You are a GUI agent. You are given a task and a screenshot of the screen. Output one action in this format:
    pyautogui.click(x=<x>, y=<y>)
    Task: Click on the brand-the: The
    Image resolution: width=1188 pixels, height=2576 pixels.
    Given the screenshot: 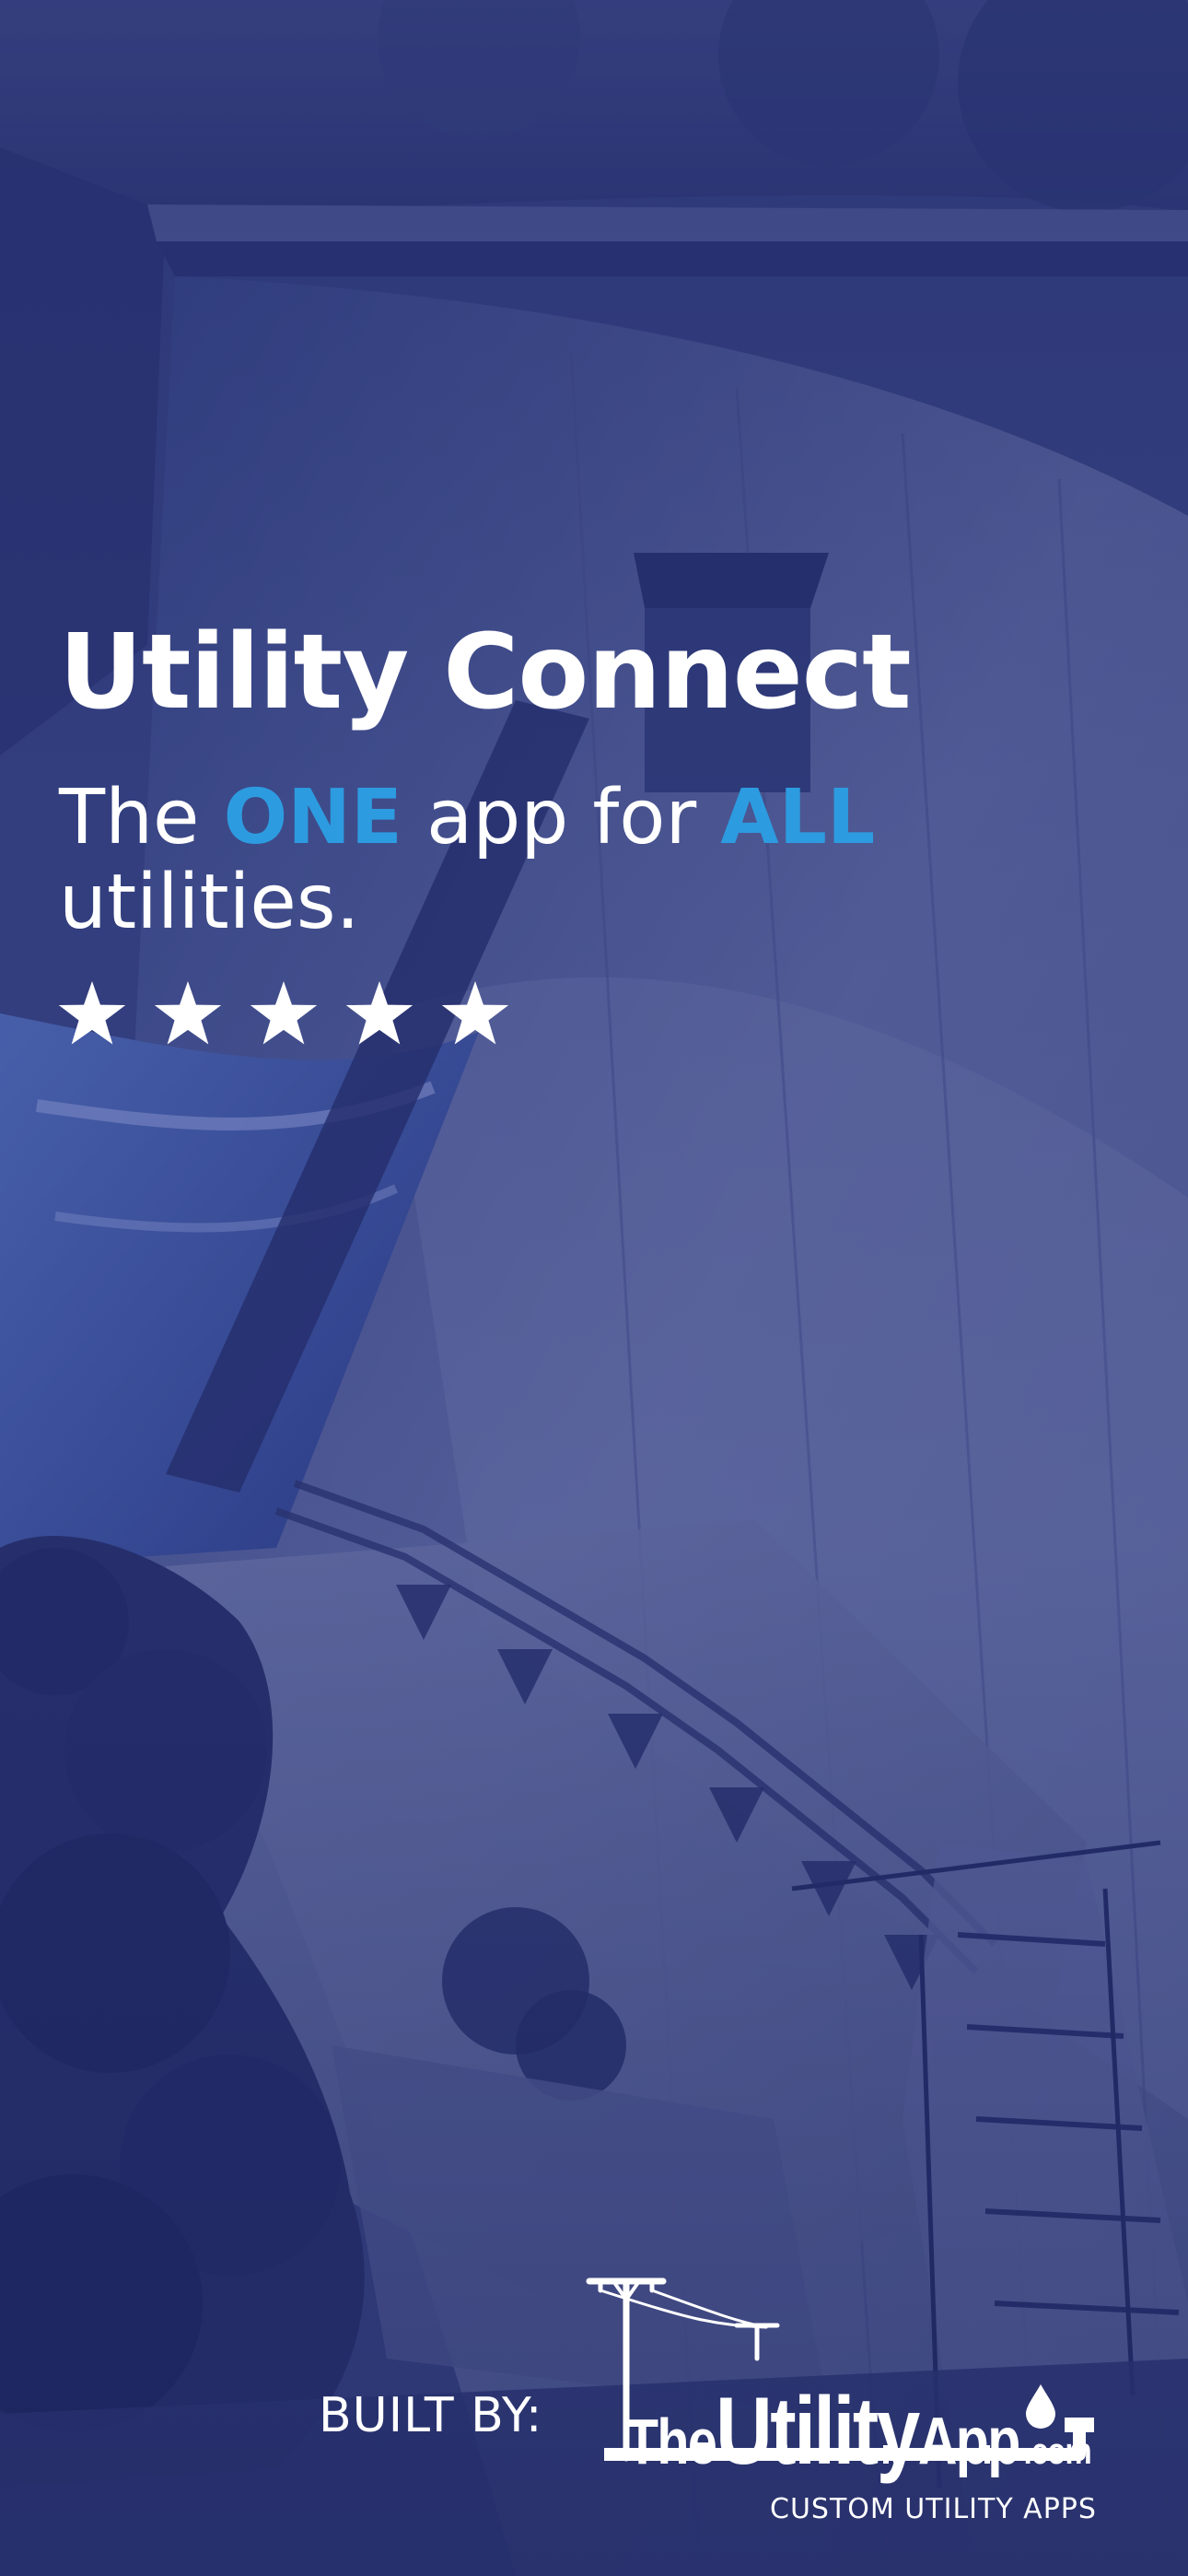 What is the action you would take?
    pyautogui.click(x=671, y=2441)
    